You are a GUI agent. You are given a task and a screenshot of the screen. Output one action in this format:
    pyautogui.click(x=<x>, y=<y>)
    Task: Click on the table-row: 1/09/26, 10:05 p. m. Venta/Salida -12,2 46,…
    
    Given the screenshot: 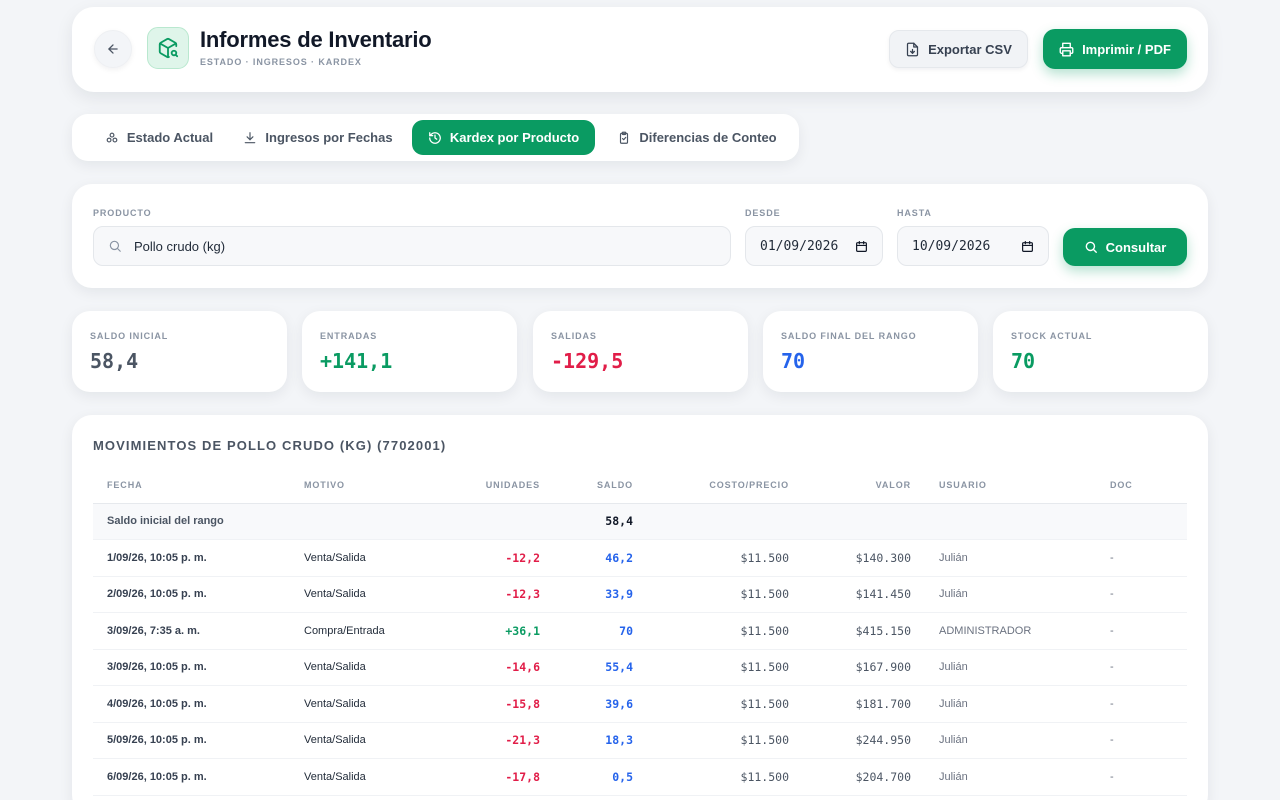 What is the action you would take?
    pyautogui.click(x=640, y=558)
    